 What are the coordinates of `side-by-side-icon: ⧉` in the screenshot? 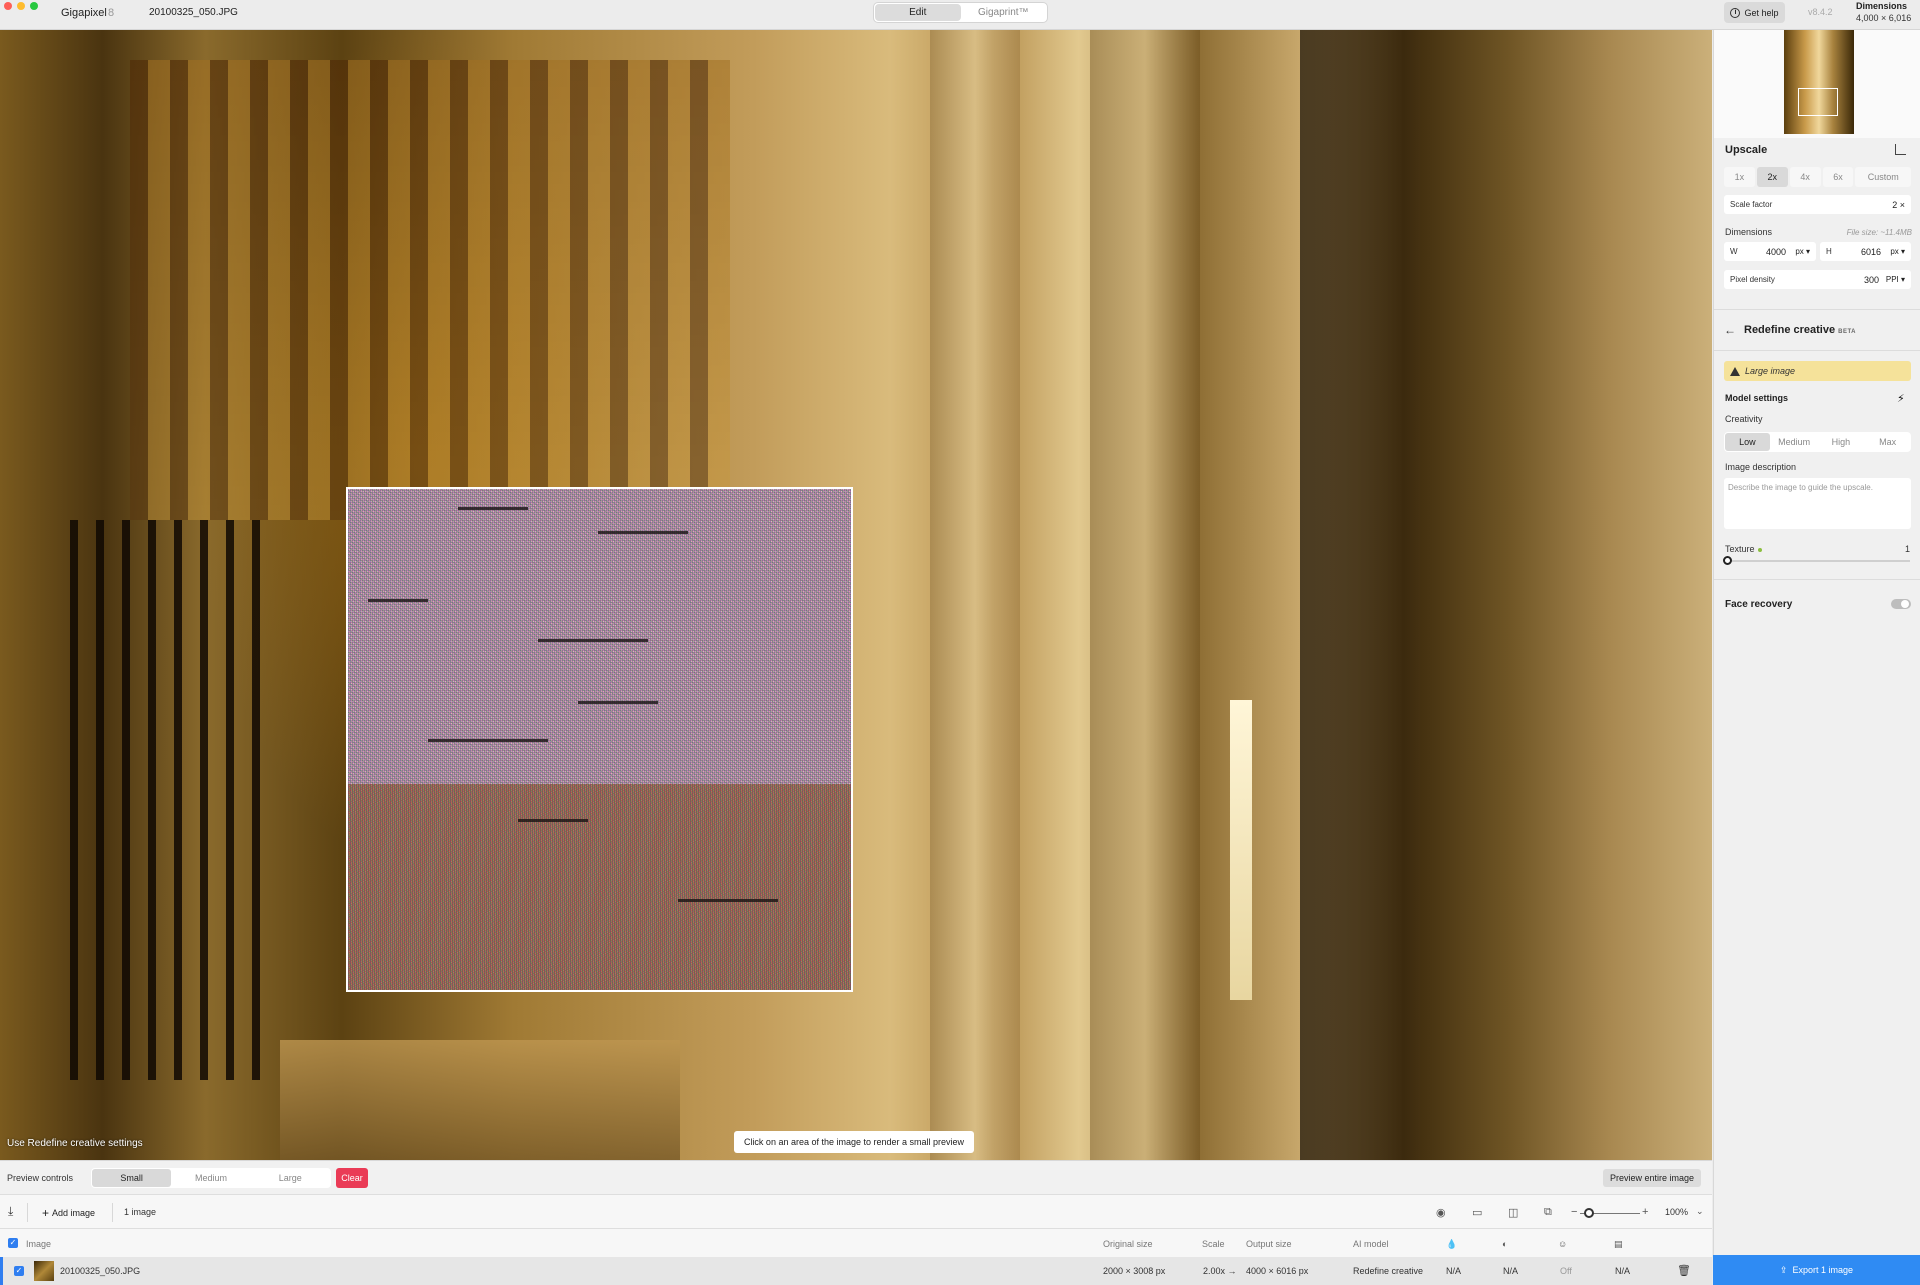 It's located at (1548, 1212).